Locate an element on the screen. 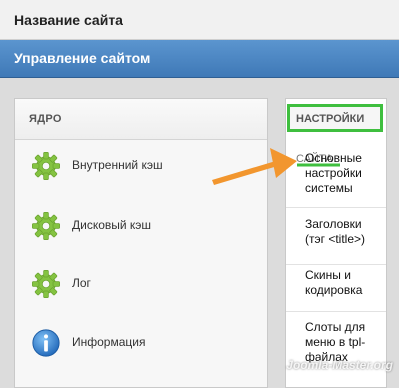 The image size is (399, 388). arrow-icon is located at coordinates (254, 166).